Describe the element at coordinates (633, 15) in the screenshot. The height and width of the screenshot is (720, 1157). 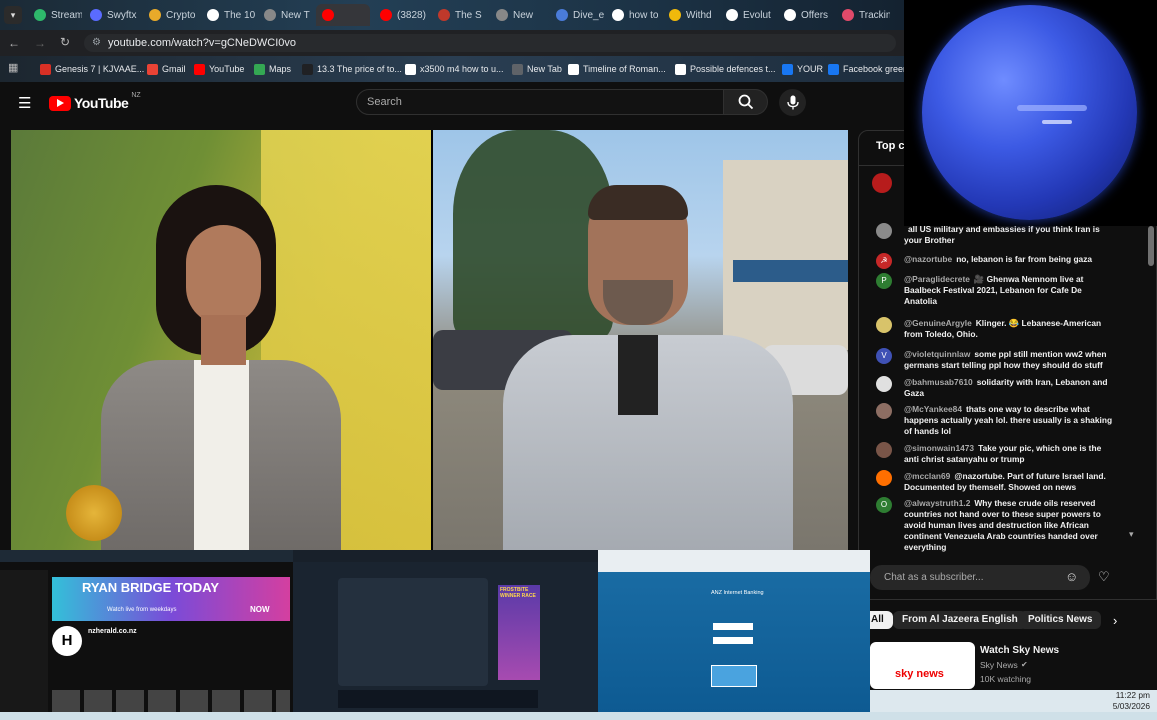
I see `tab-10: how to` at that location.